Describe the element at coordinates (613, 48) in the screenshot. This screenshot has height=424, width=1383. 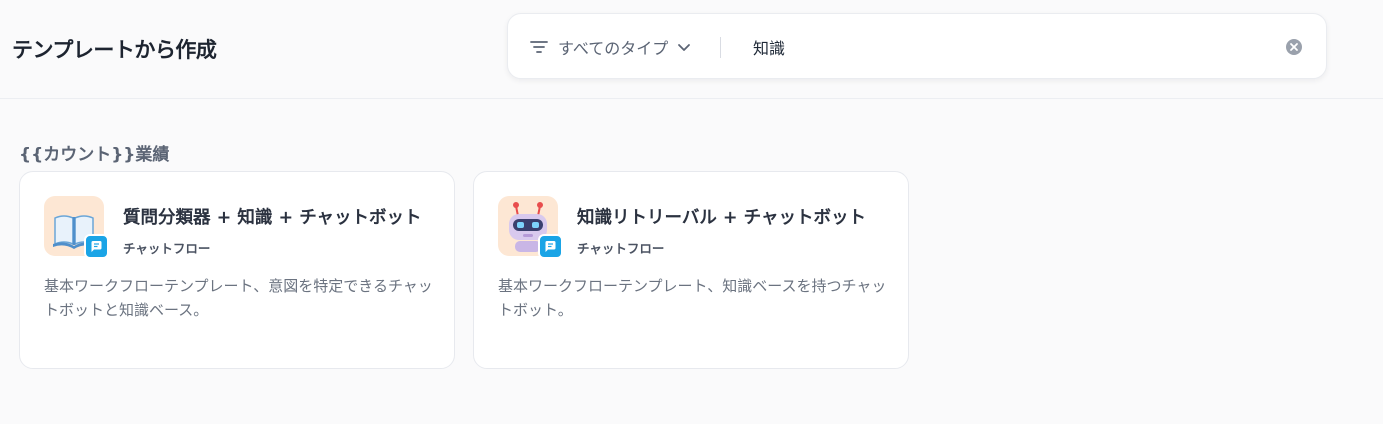
I see `type-filter-label: すべてのタイプ` at that location.